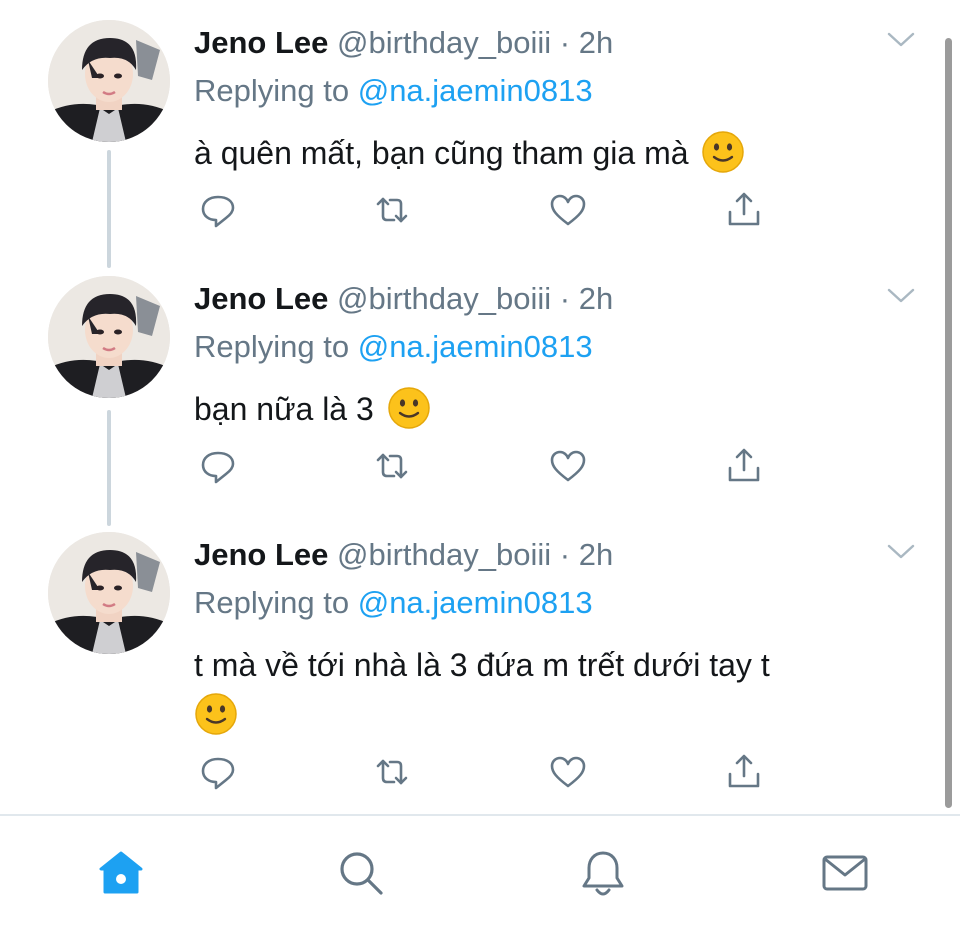 The height and width of the screenshot is (930, 960). Describe the element at coordinates (121, 873) in the screenshot. I see `home-icon` at that location.